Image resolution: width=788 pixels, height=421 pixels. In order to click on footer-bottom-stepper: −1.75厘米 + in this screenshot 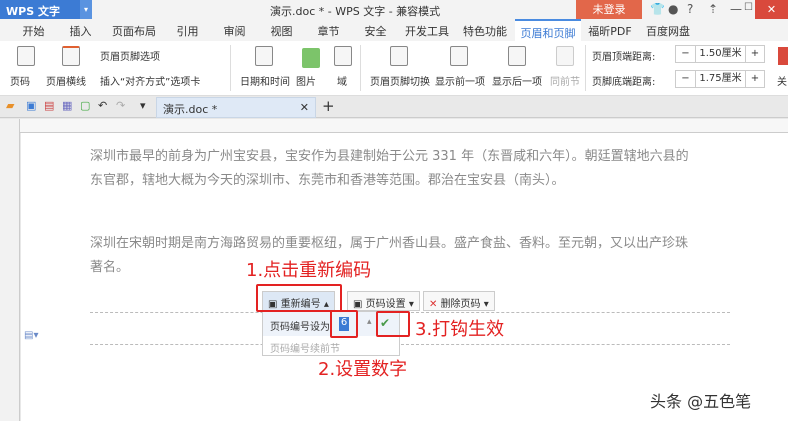, I will do `click(720, 79)`.